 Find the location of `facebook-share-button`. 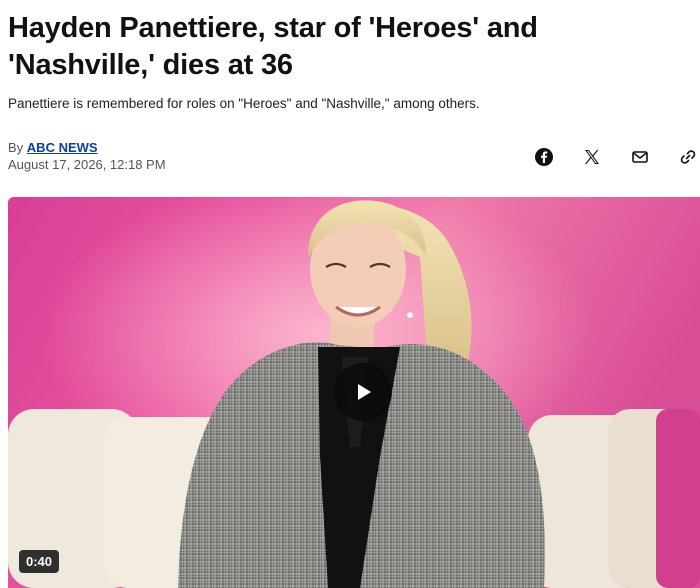

facebook-share-button is located at coordinates (544, 157).